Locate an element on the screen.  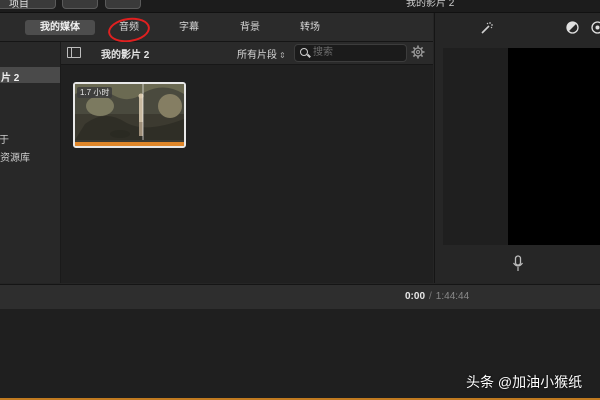
back-to-projects-label: 项目 is located at coordinates (19, 5).